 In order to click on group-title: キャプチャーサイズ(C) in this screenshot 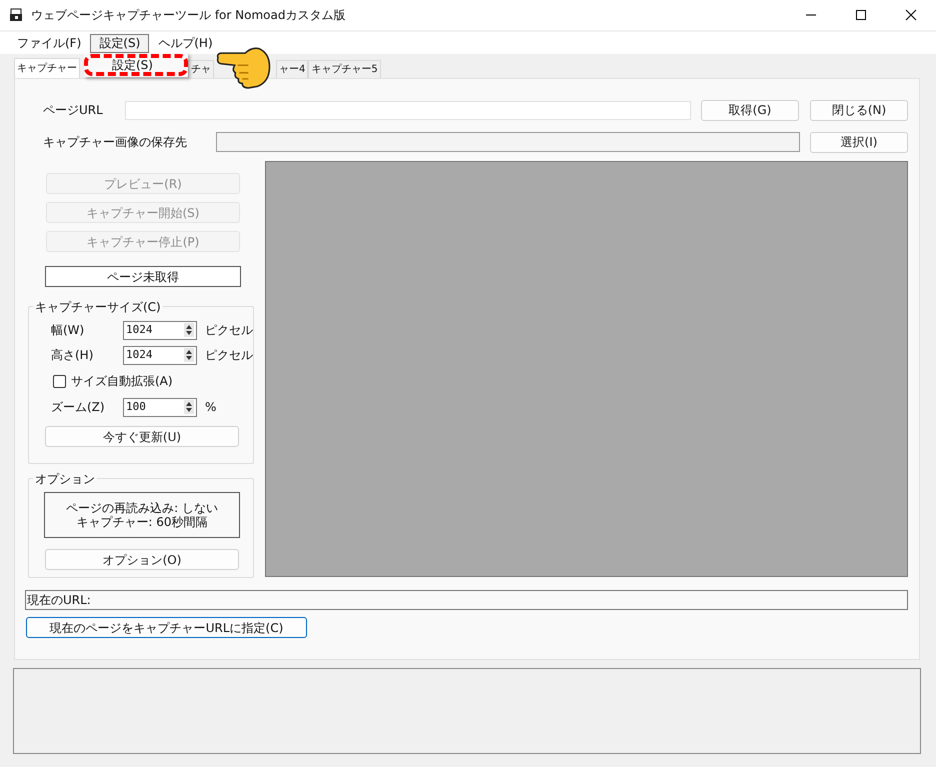, I will do `click(98, 307)`.